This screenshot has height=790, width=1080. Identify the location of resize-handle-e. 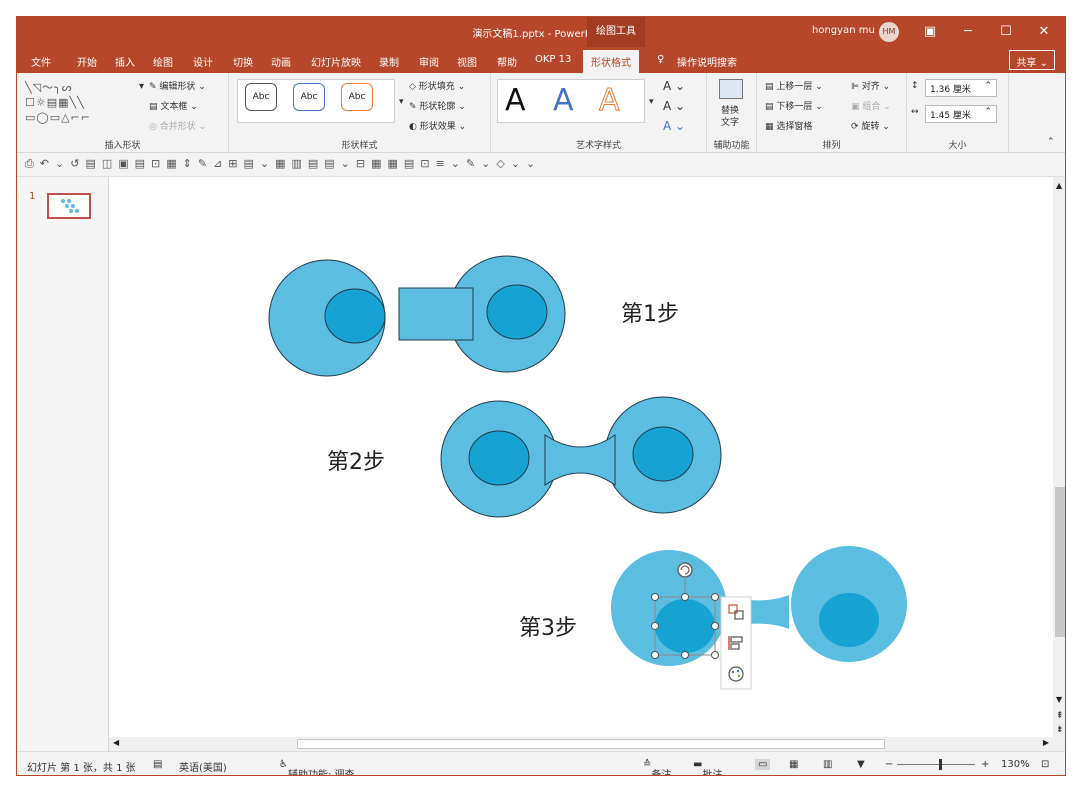
(715, 626).